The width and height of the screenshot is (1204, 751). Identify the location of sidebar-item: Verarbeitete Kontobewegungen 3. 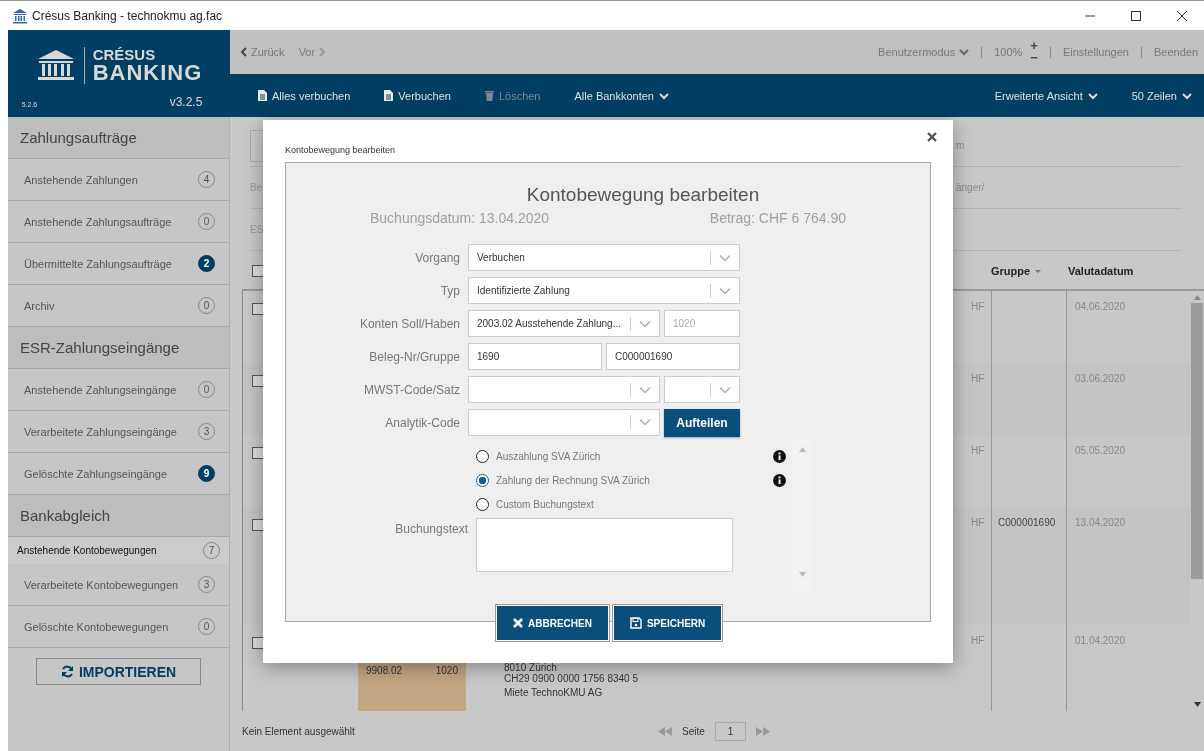
(118, 585).